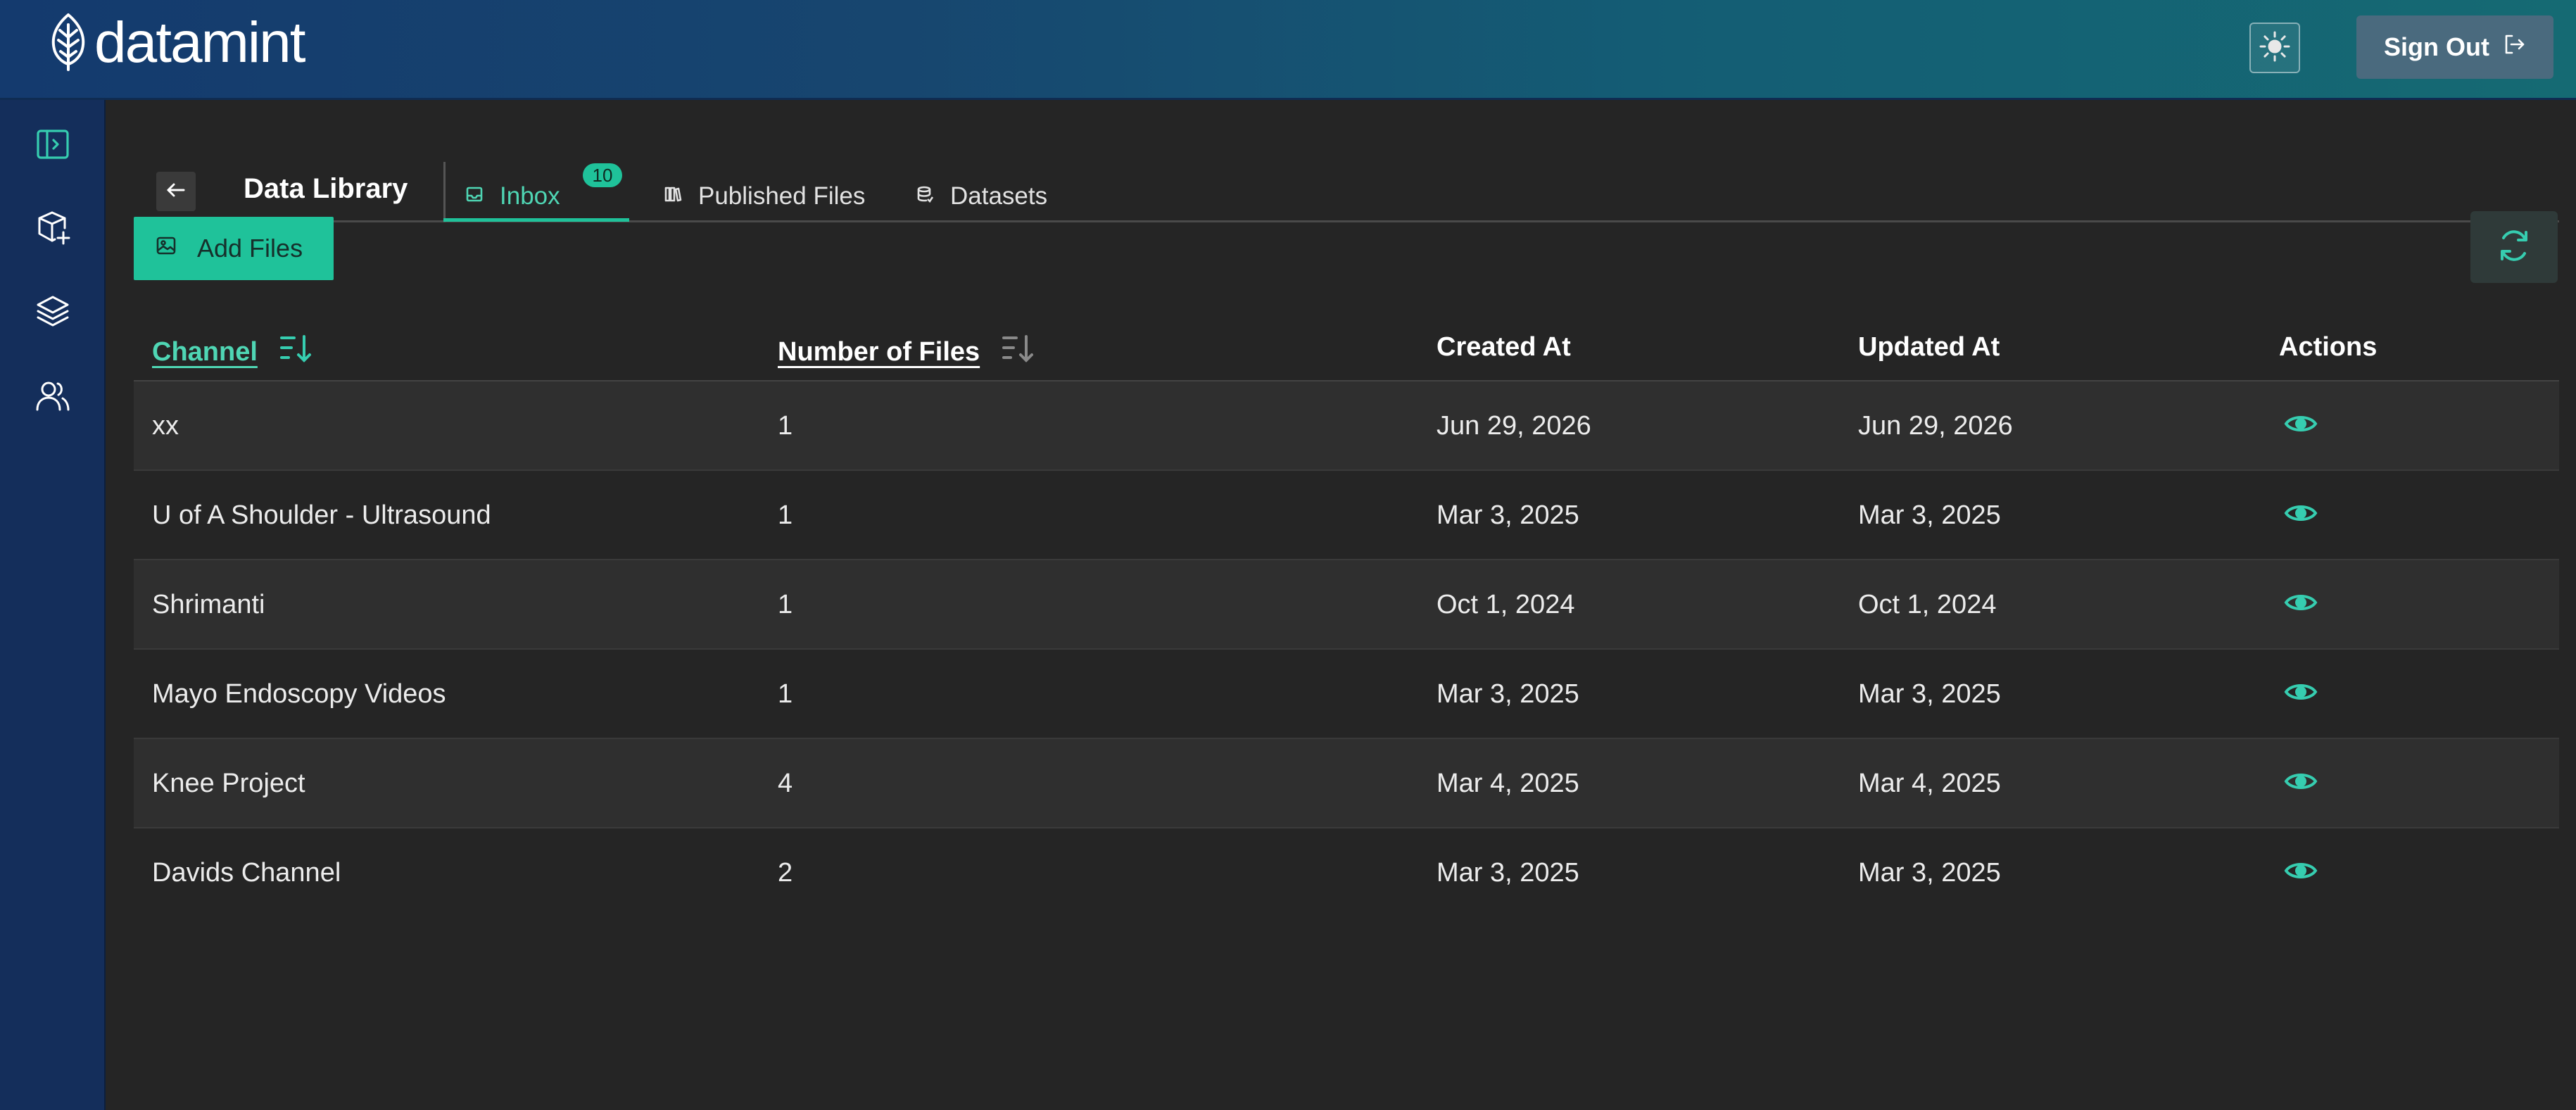  I want to click on tab-datasets: Datasets, so click(981, 196).